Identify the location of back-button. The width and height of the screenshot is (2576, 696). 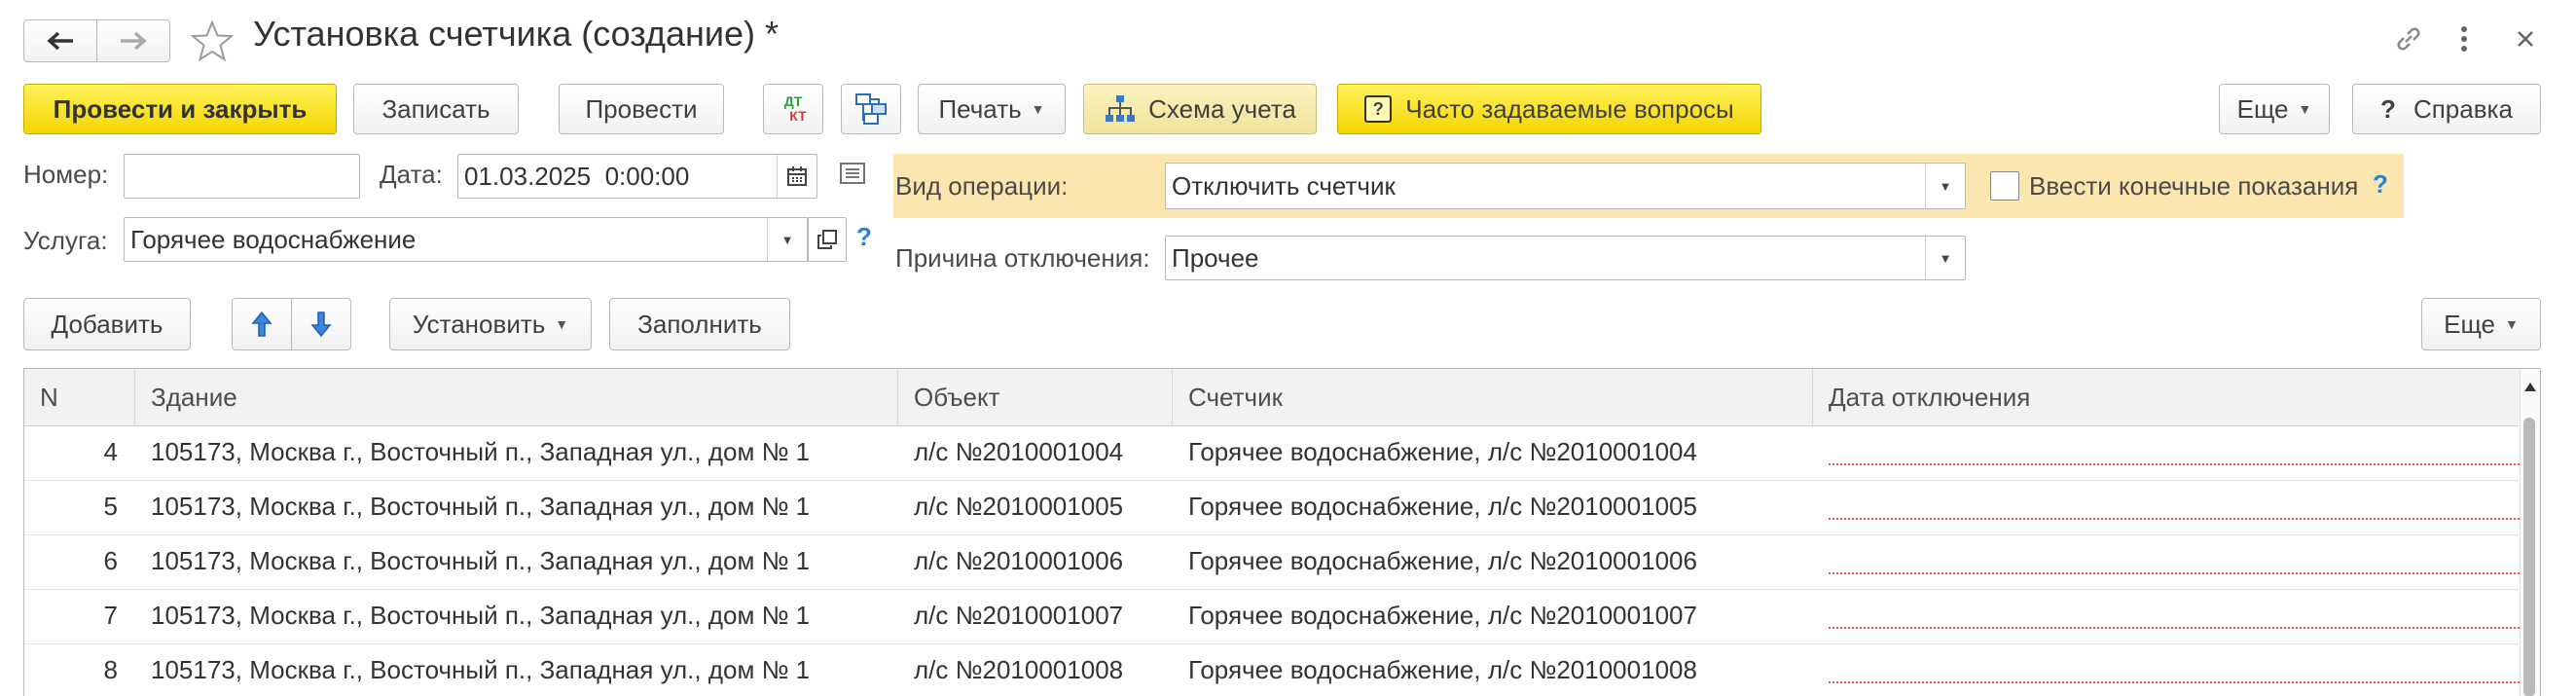
(60, 41).